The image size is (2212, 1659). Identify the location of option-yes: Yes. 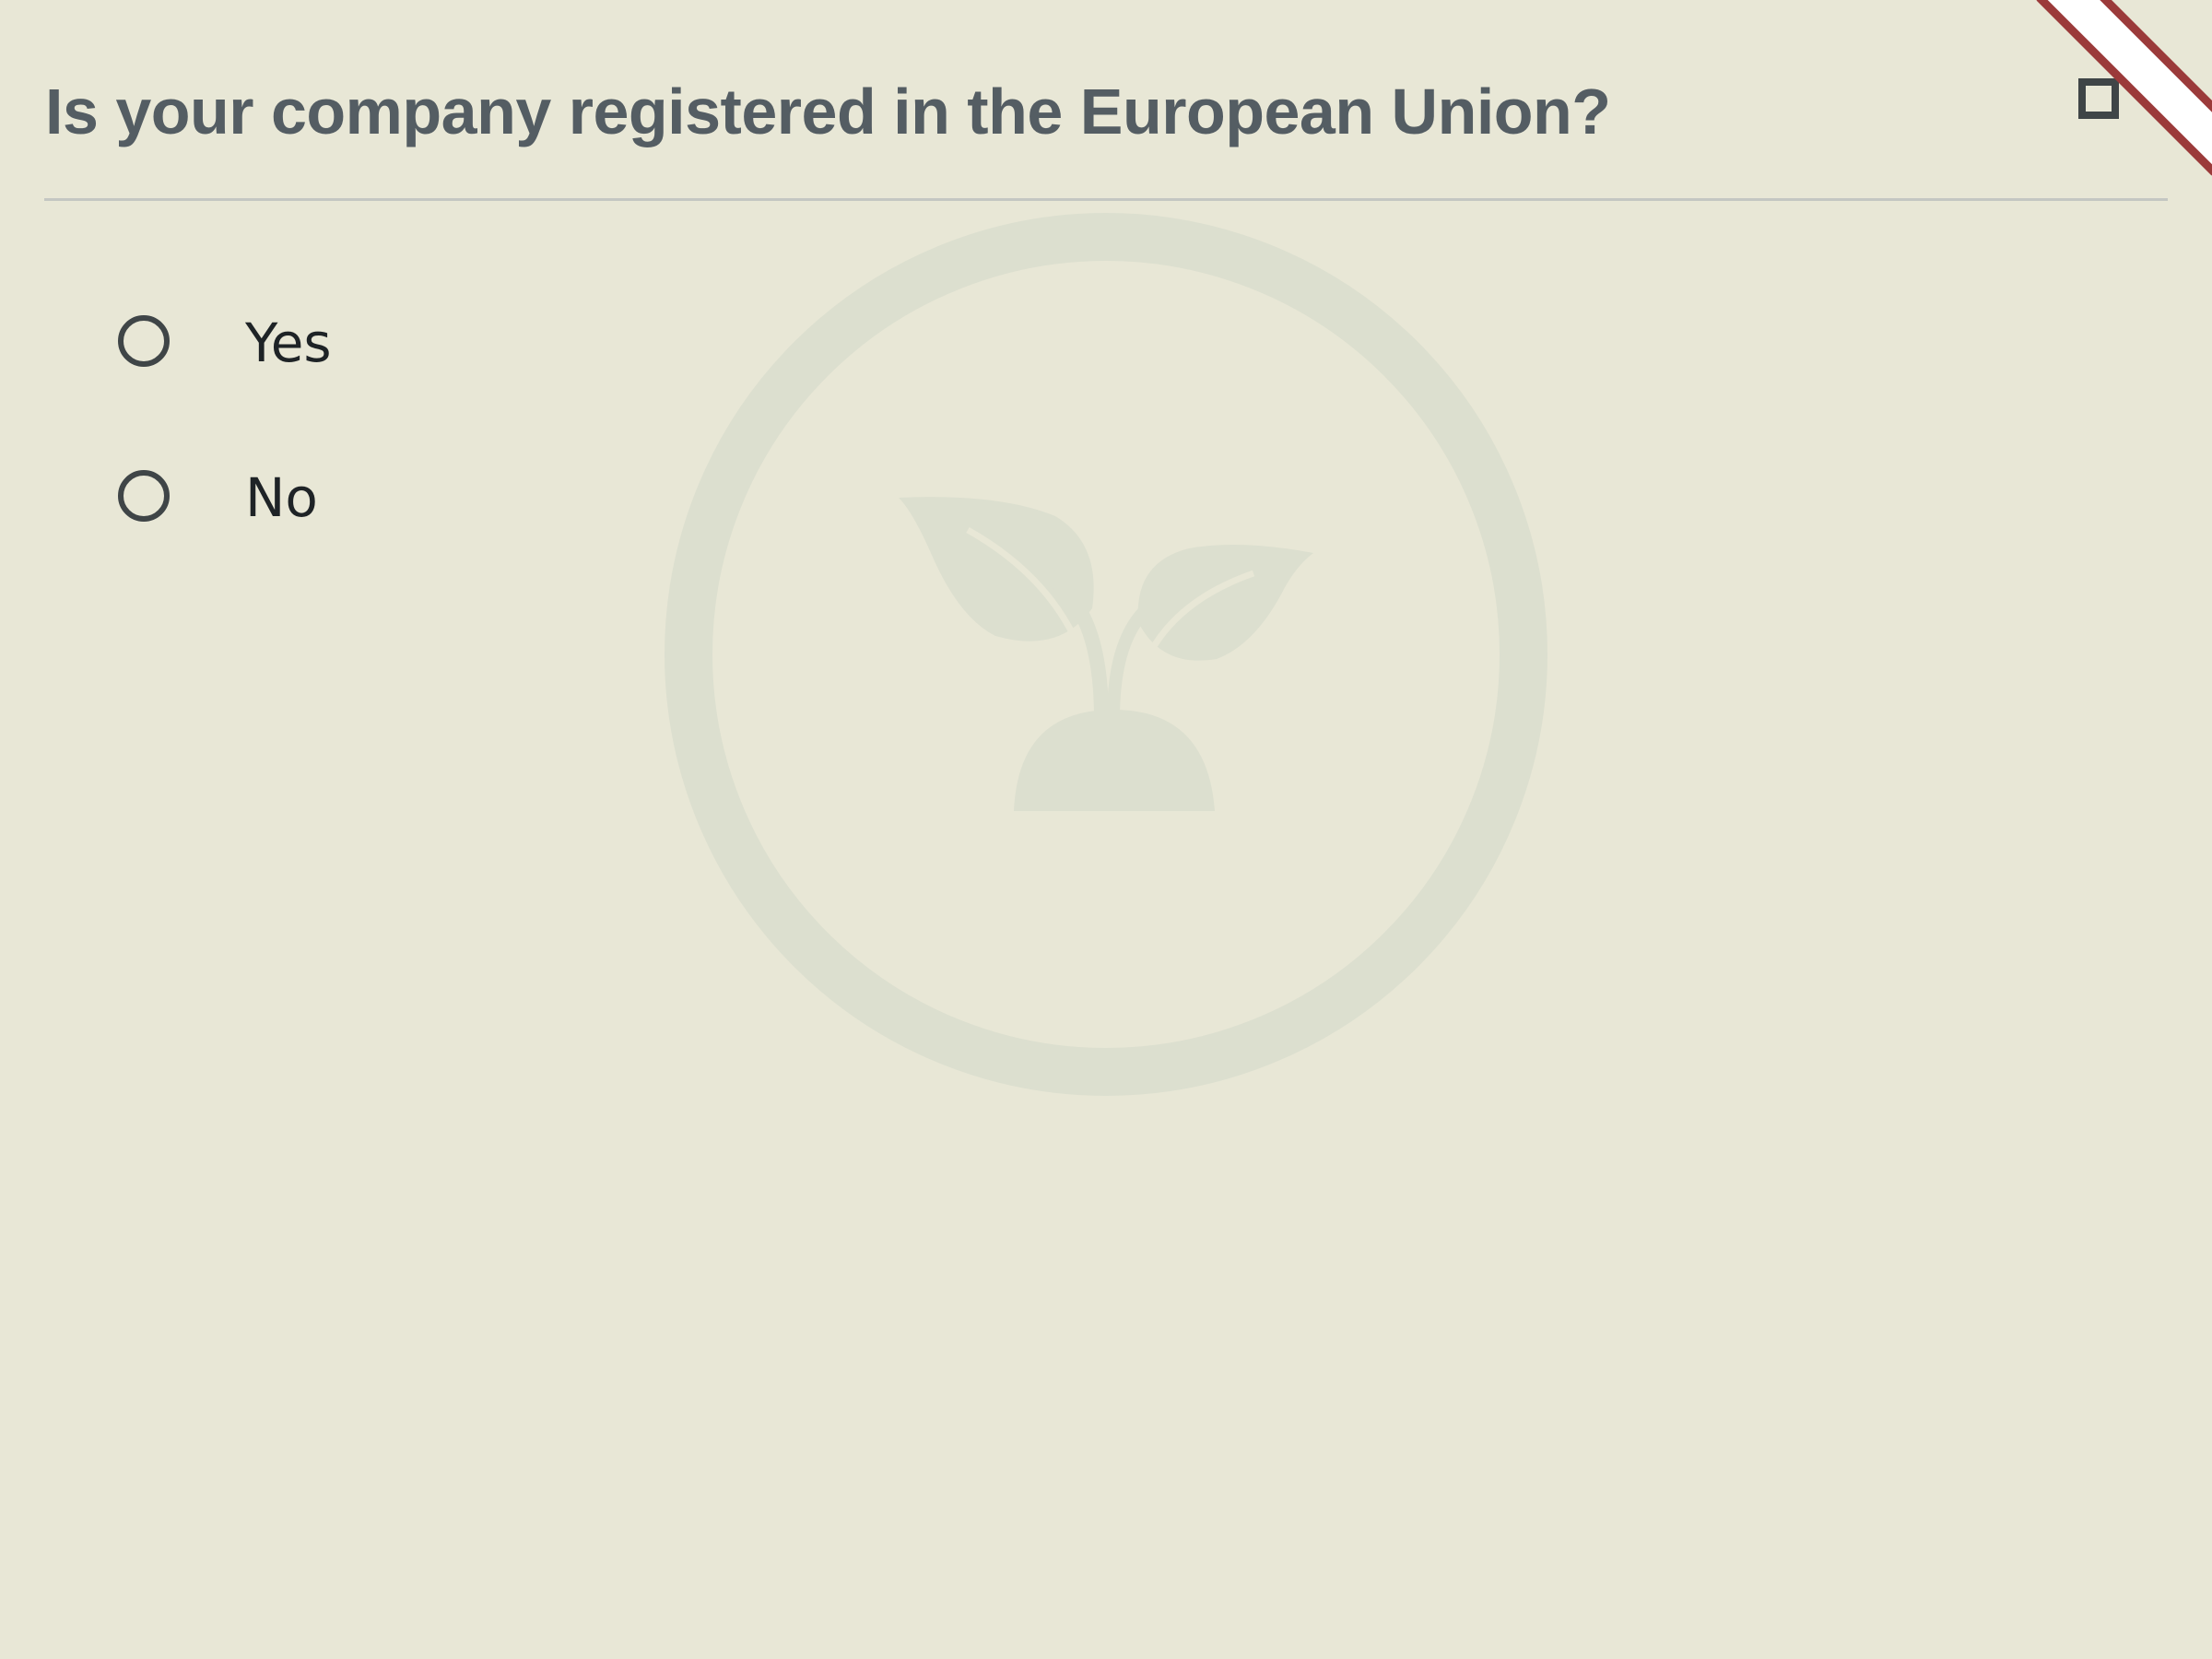
(394, 343).